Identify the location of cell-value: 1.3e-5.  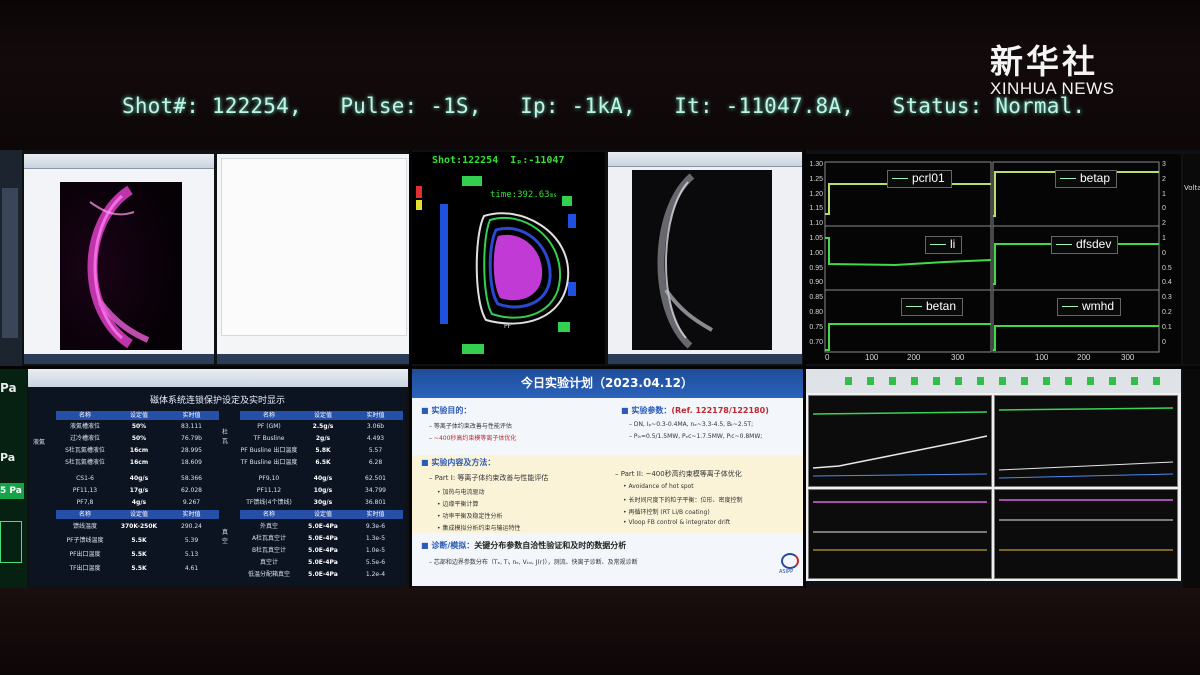
(375, 538).